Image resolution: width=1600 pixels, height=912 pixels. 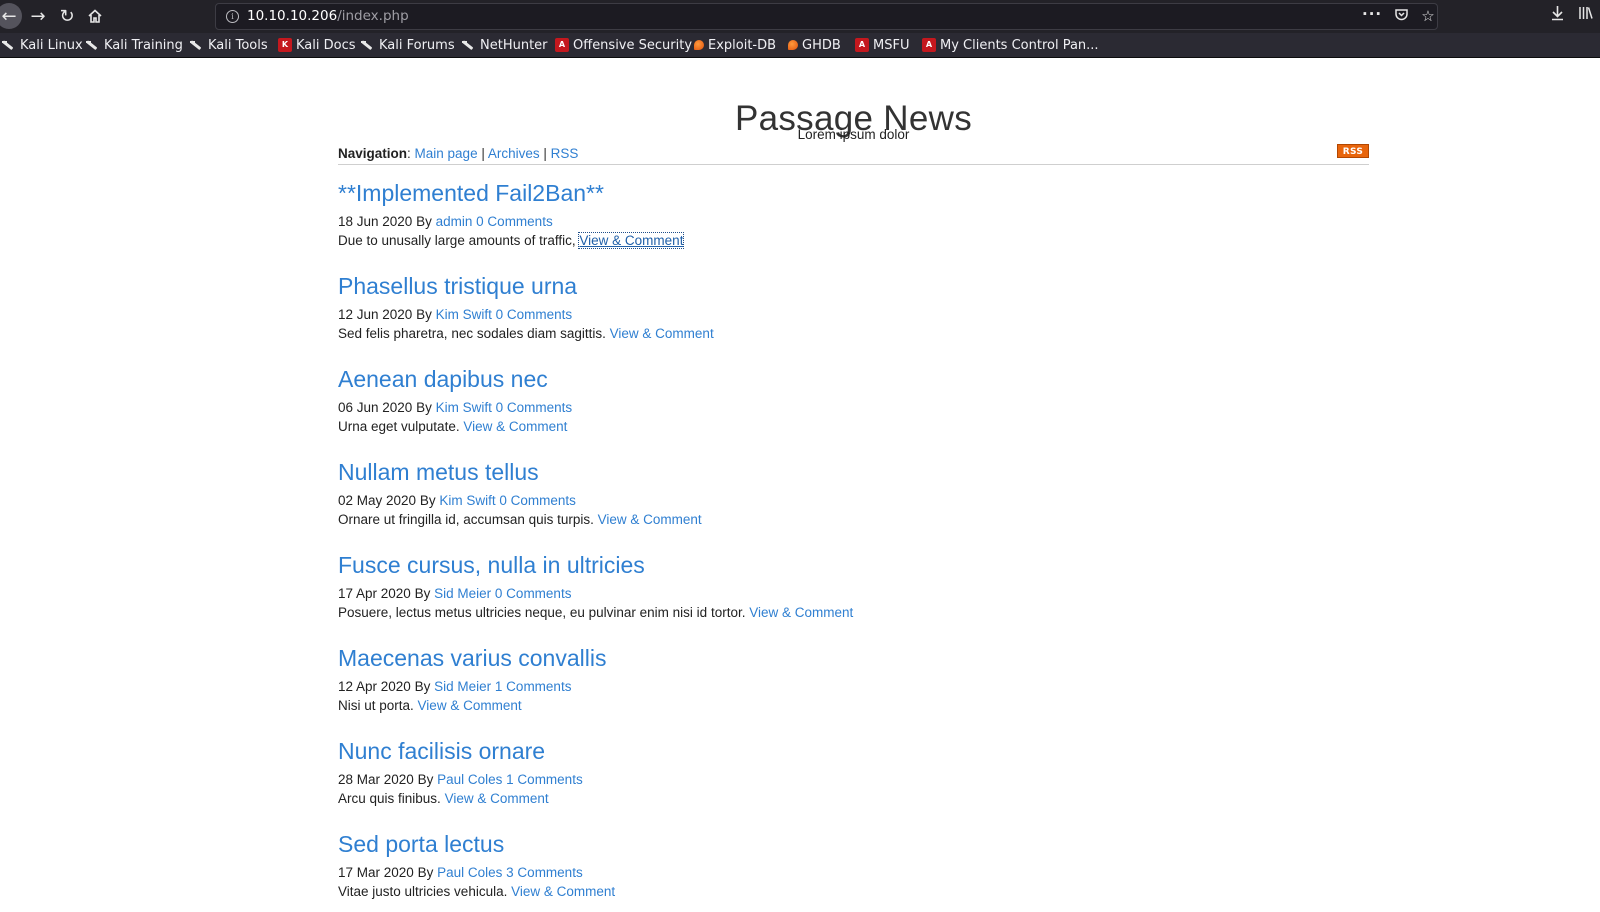 I want to click on post-date: 17 Mar 2020, so click(x=376, y=872).